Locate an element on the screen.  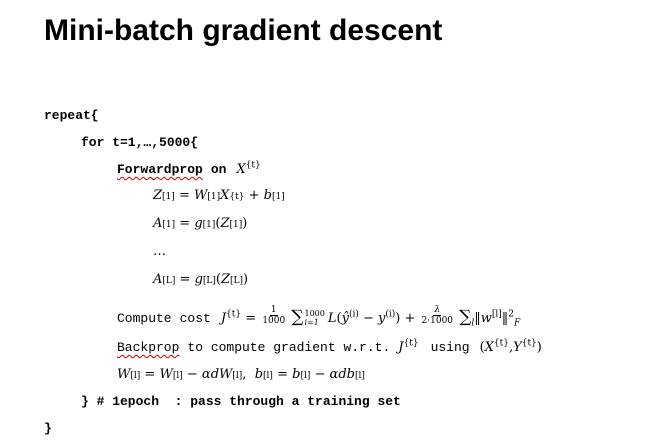
epoch-comment: } # 1epoch : pass through a training set is located at coordinates (241, 401).